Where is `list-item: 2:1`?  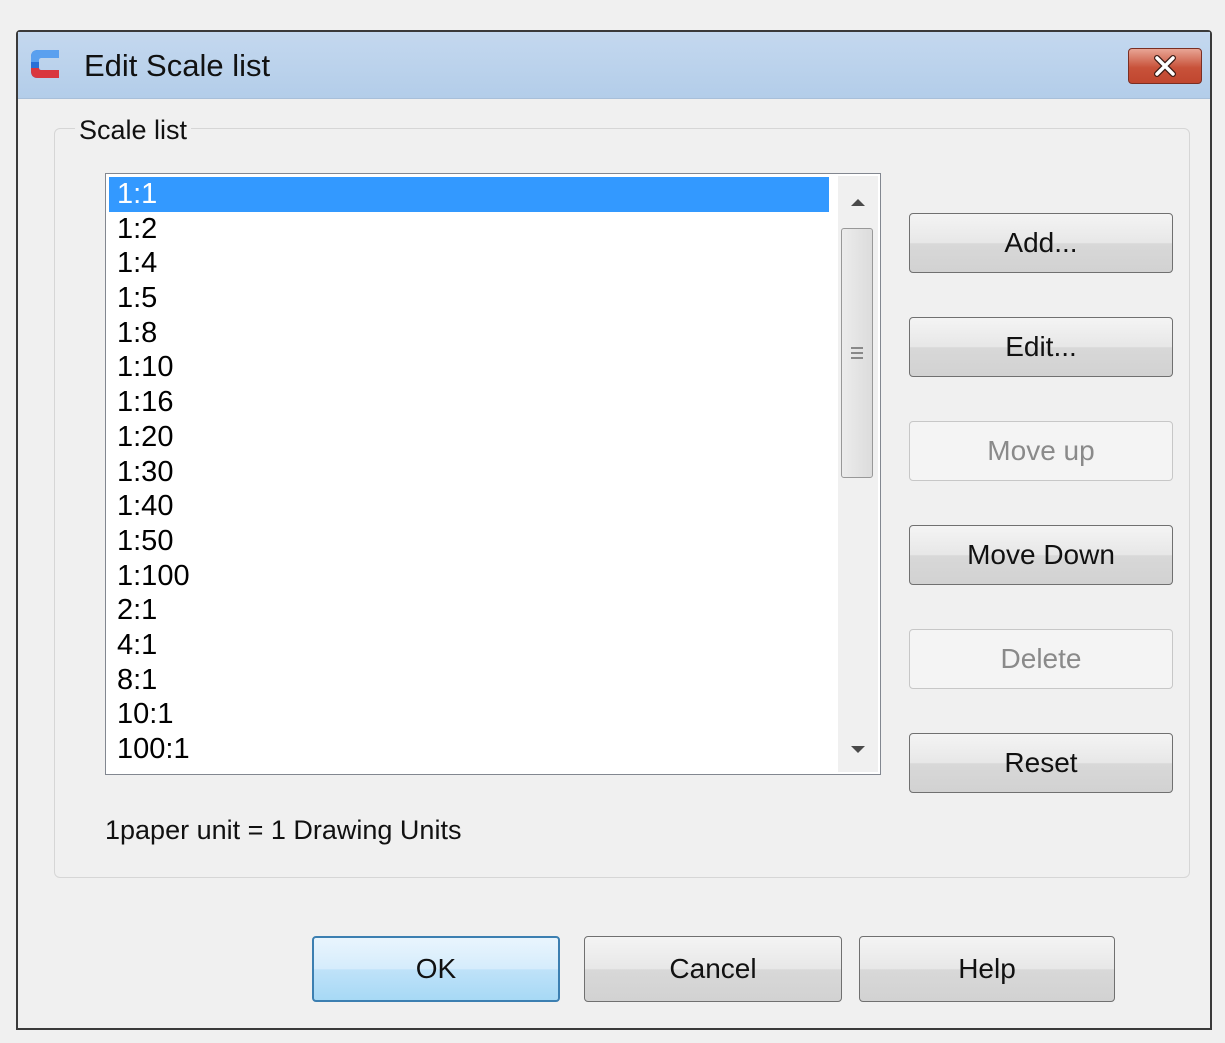
list-item: 2:1 is located at coordinates (469, 610).